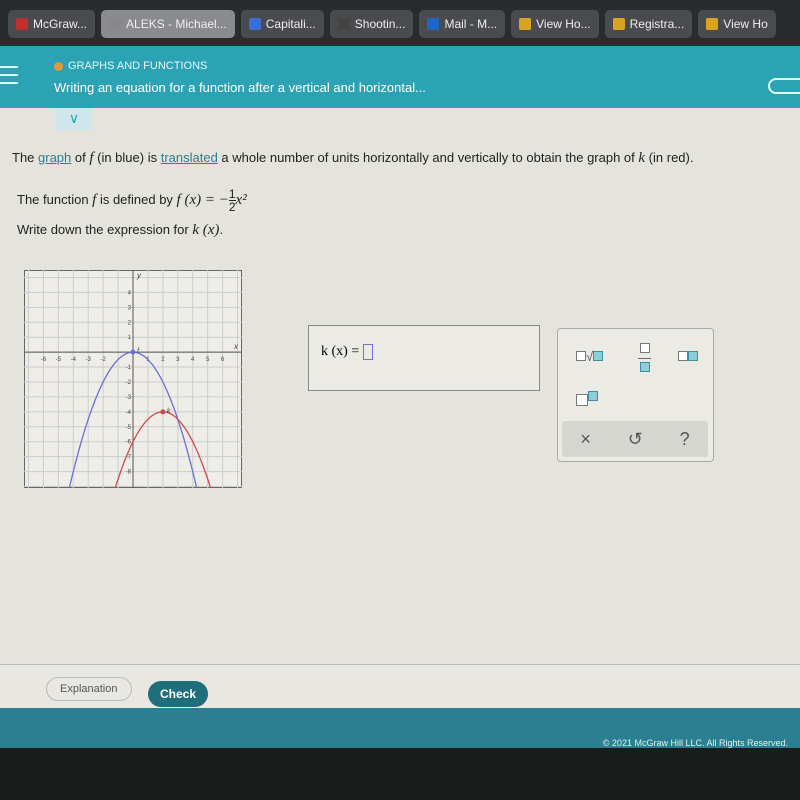 Image resolution: width=800 pixels, height=800 pixels. Describe the element at coordinates (115, 24) in the screenshot. I see `aleks-icon` at that location.